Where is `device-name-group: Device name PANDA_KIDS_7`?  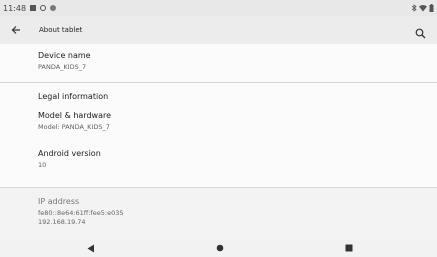 device-name-group: Device name PANDA_KIDS_7 is located at coordinates (218, 63).